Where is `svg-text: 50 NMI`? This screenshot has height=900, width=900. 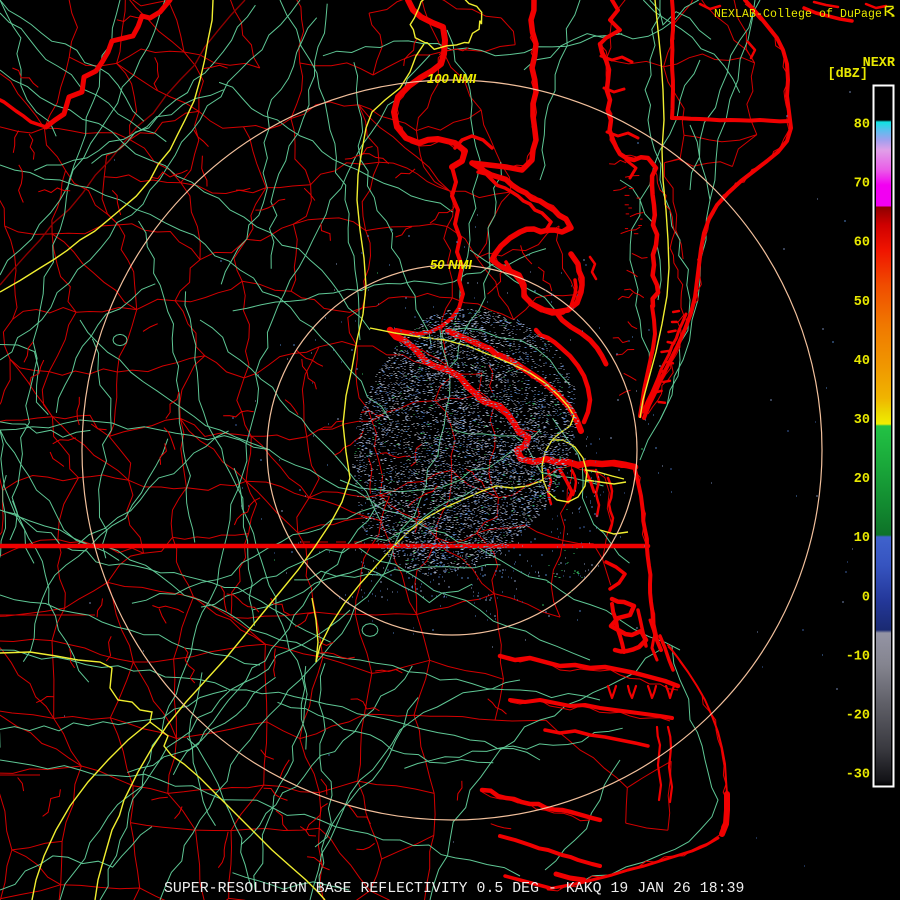
svg-text: 50 NMI is located at coordinates (451, 264).